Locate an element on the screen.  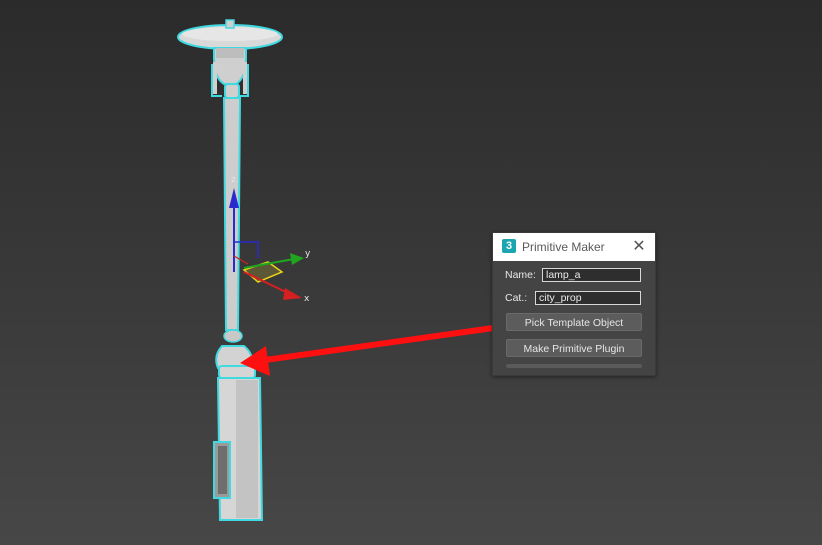
name-field: lamp_a is located at coordinates (591, 275).